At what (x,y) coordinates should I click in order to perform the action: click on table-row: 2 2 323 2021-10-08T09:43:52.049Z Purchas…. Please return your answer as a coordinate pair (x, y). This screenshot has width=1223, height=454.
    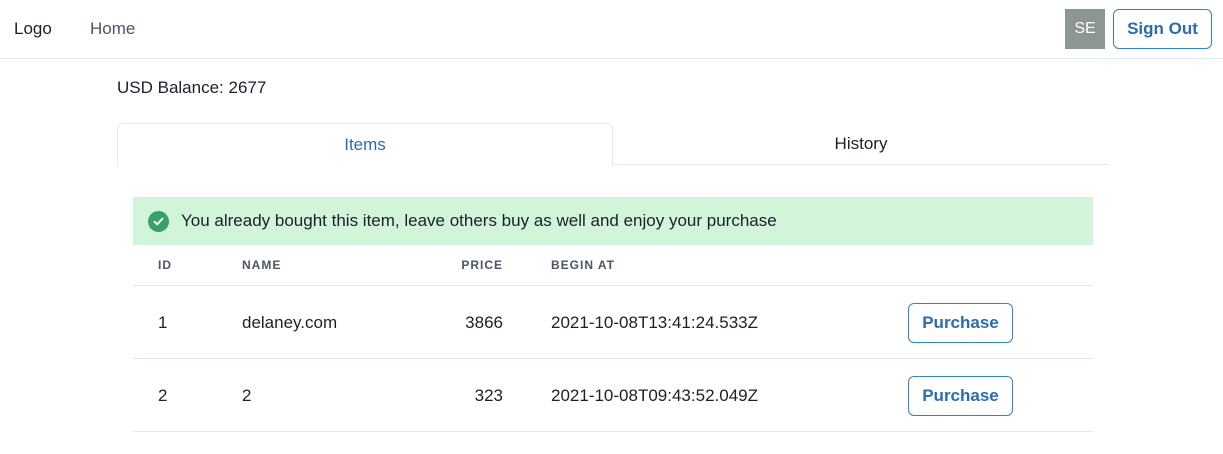
    Looking at the image, I should click on (613, 395).